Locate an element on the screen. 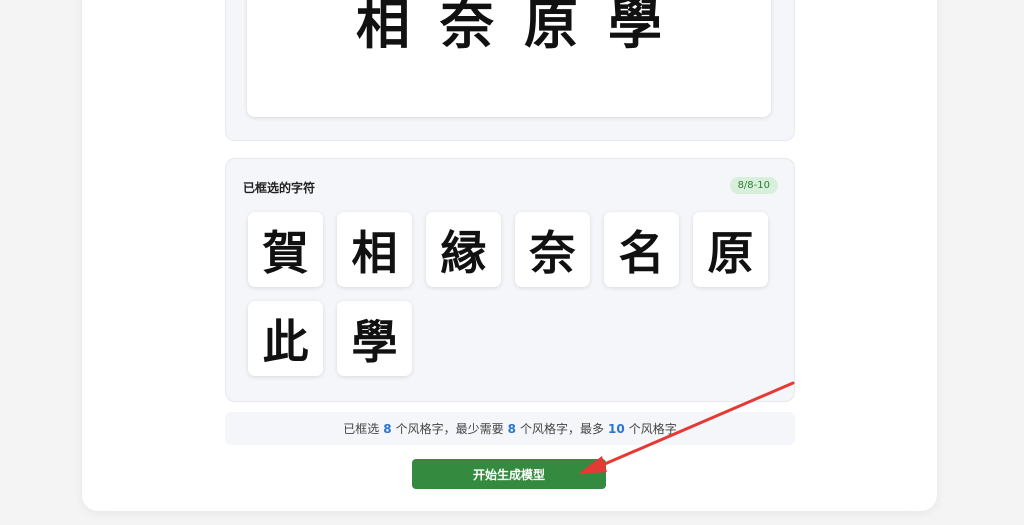 This screenshot has width=1024, height=525. min-count: 8 is located at coordinates (511, 428).